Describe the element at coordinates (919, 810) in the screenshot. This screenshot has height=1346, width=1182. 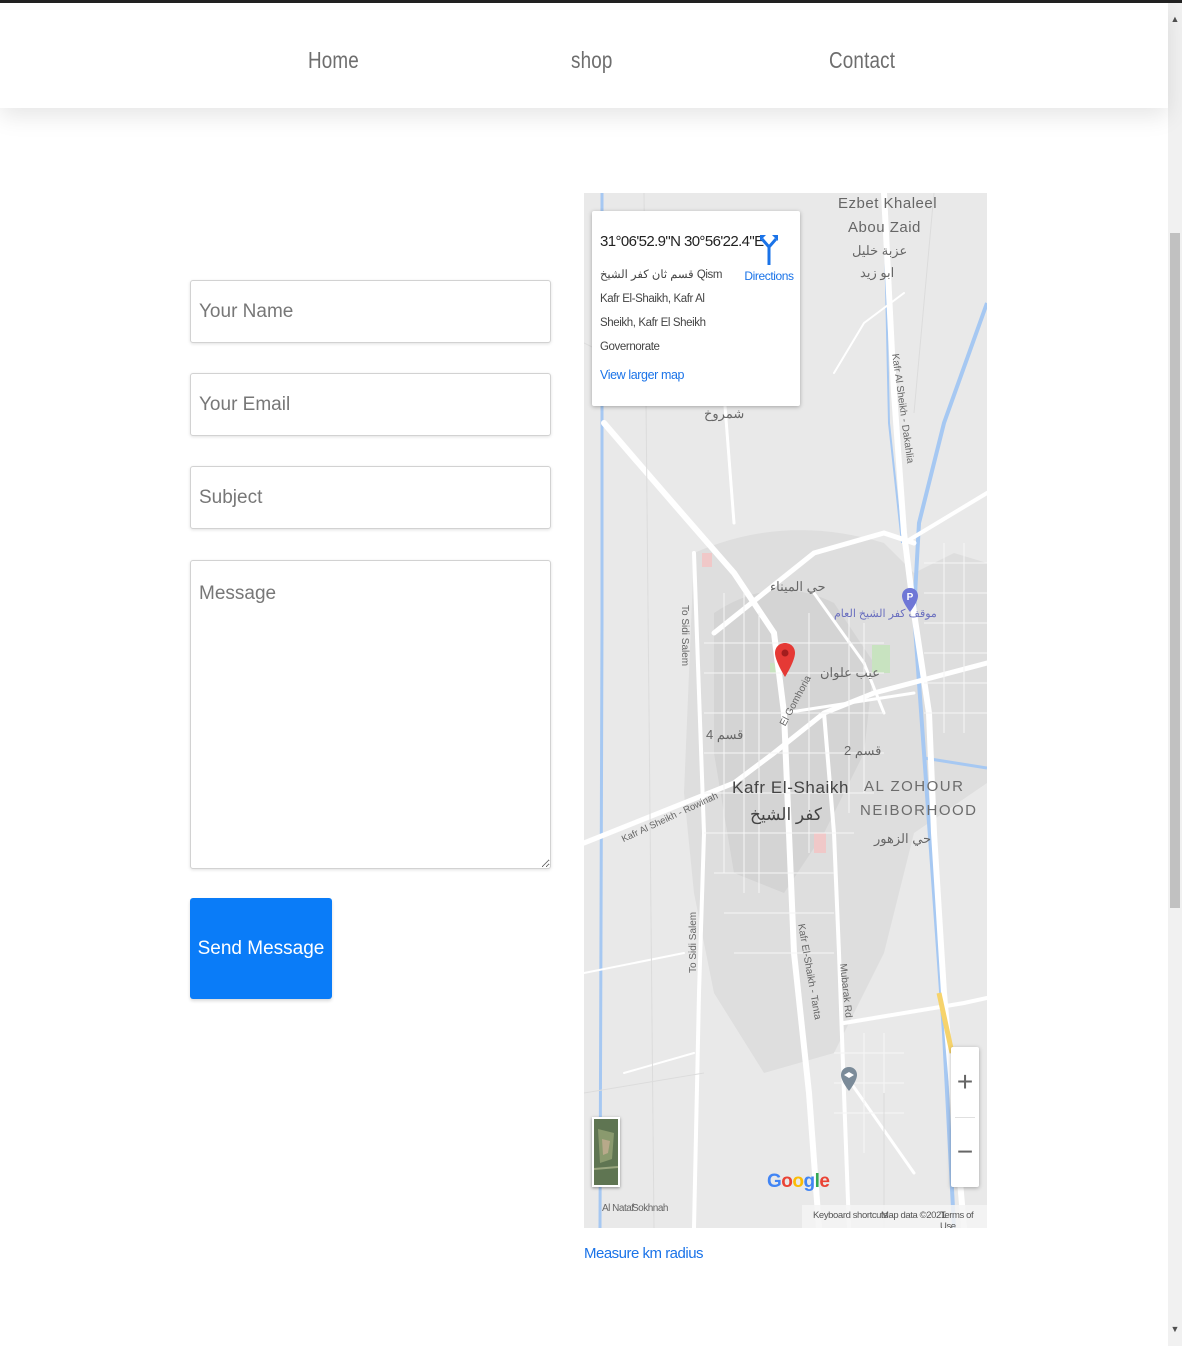
I see `map-label-neighborhood: NEIBORHOOD` at that location.